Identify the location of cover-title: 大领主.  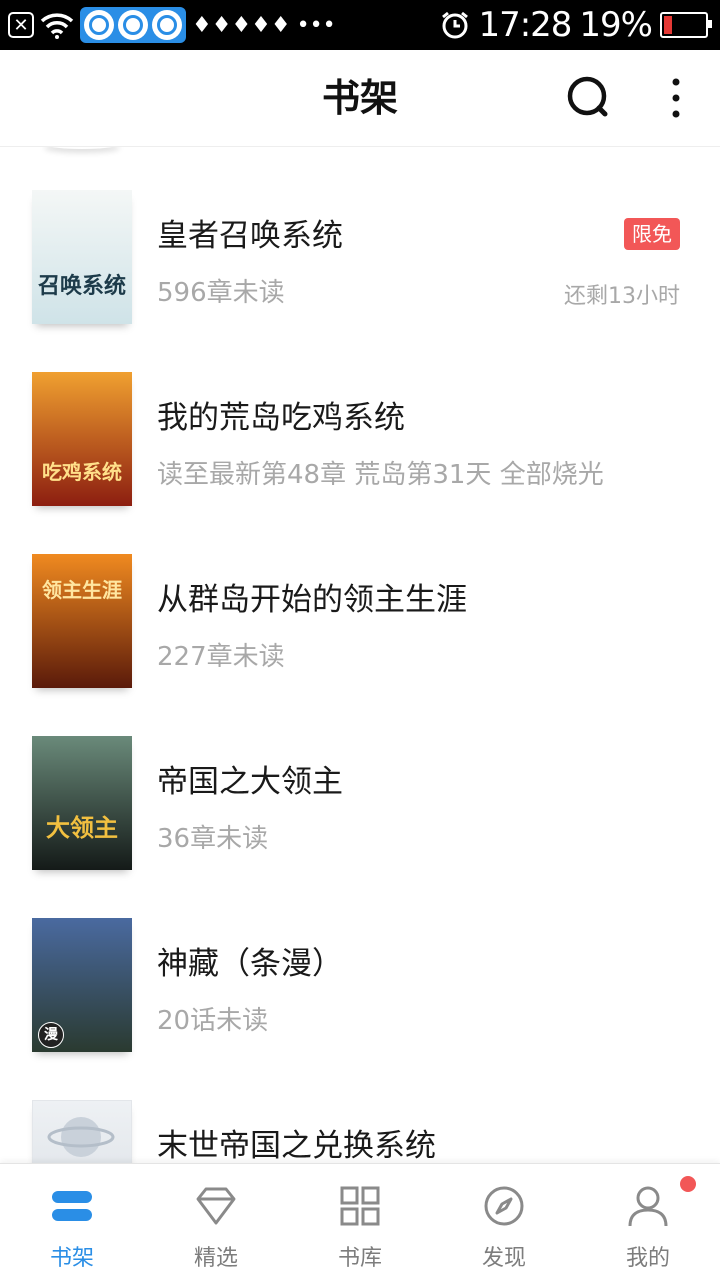
(82, 827).